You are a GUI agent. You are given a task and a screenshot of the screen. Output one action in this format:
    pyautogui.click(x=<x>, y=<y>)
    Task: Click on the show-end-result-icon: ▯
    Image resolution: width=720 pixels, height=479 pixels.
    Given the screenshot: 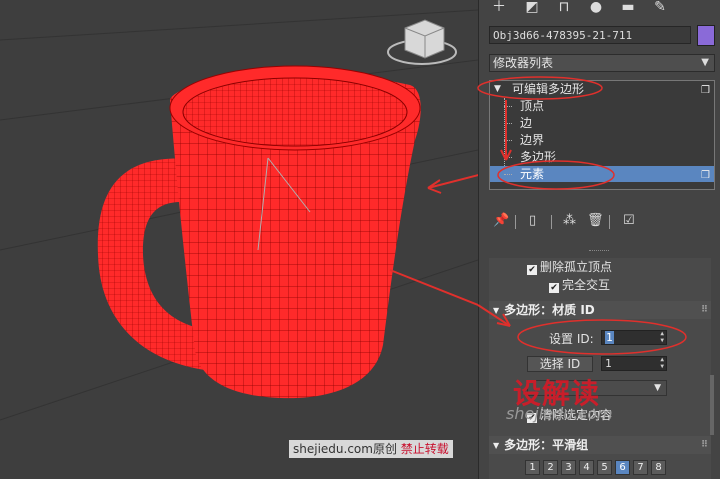 What is the action you would take?
    pyautogui.click(x=532, y=220)
    